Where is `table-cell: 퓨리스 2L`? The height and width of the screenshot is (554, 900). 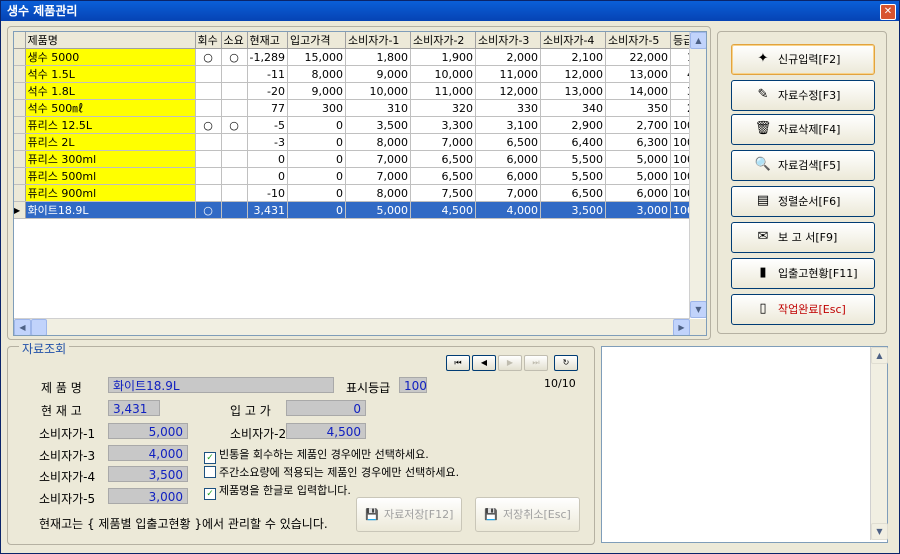 table-cell: 퓨리스 2L is located at coordinates (110, 142).